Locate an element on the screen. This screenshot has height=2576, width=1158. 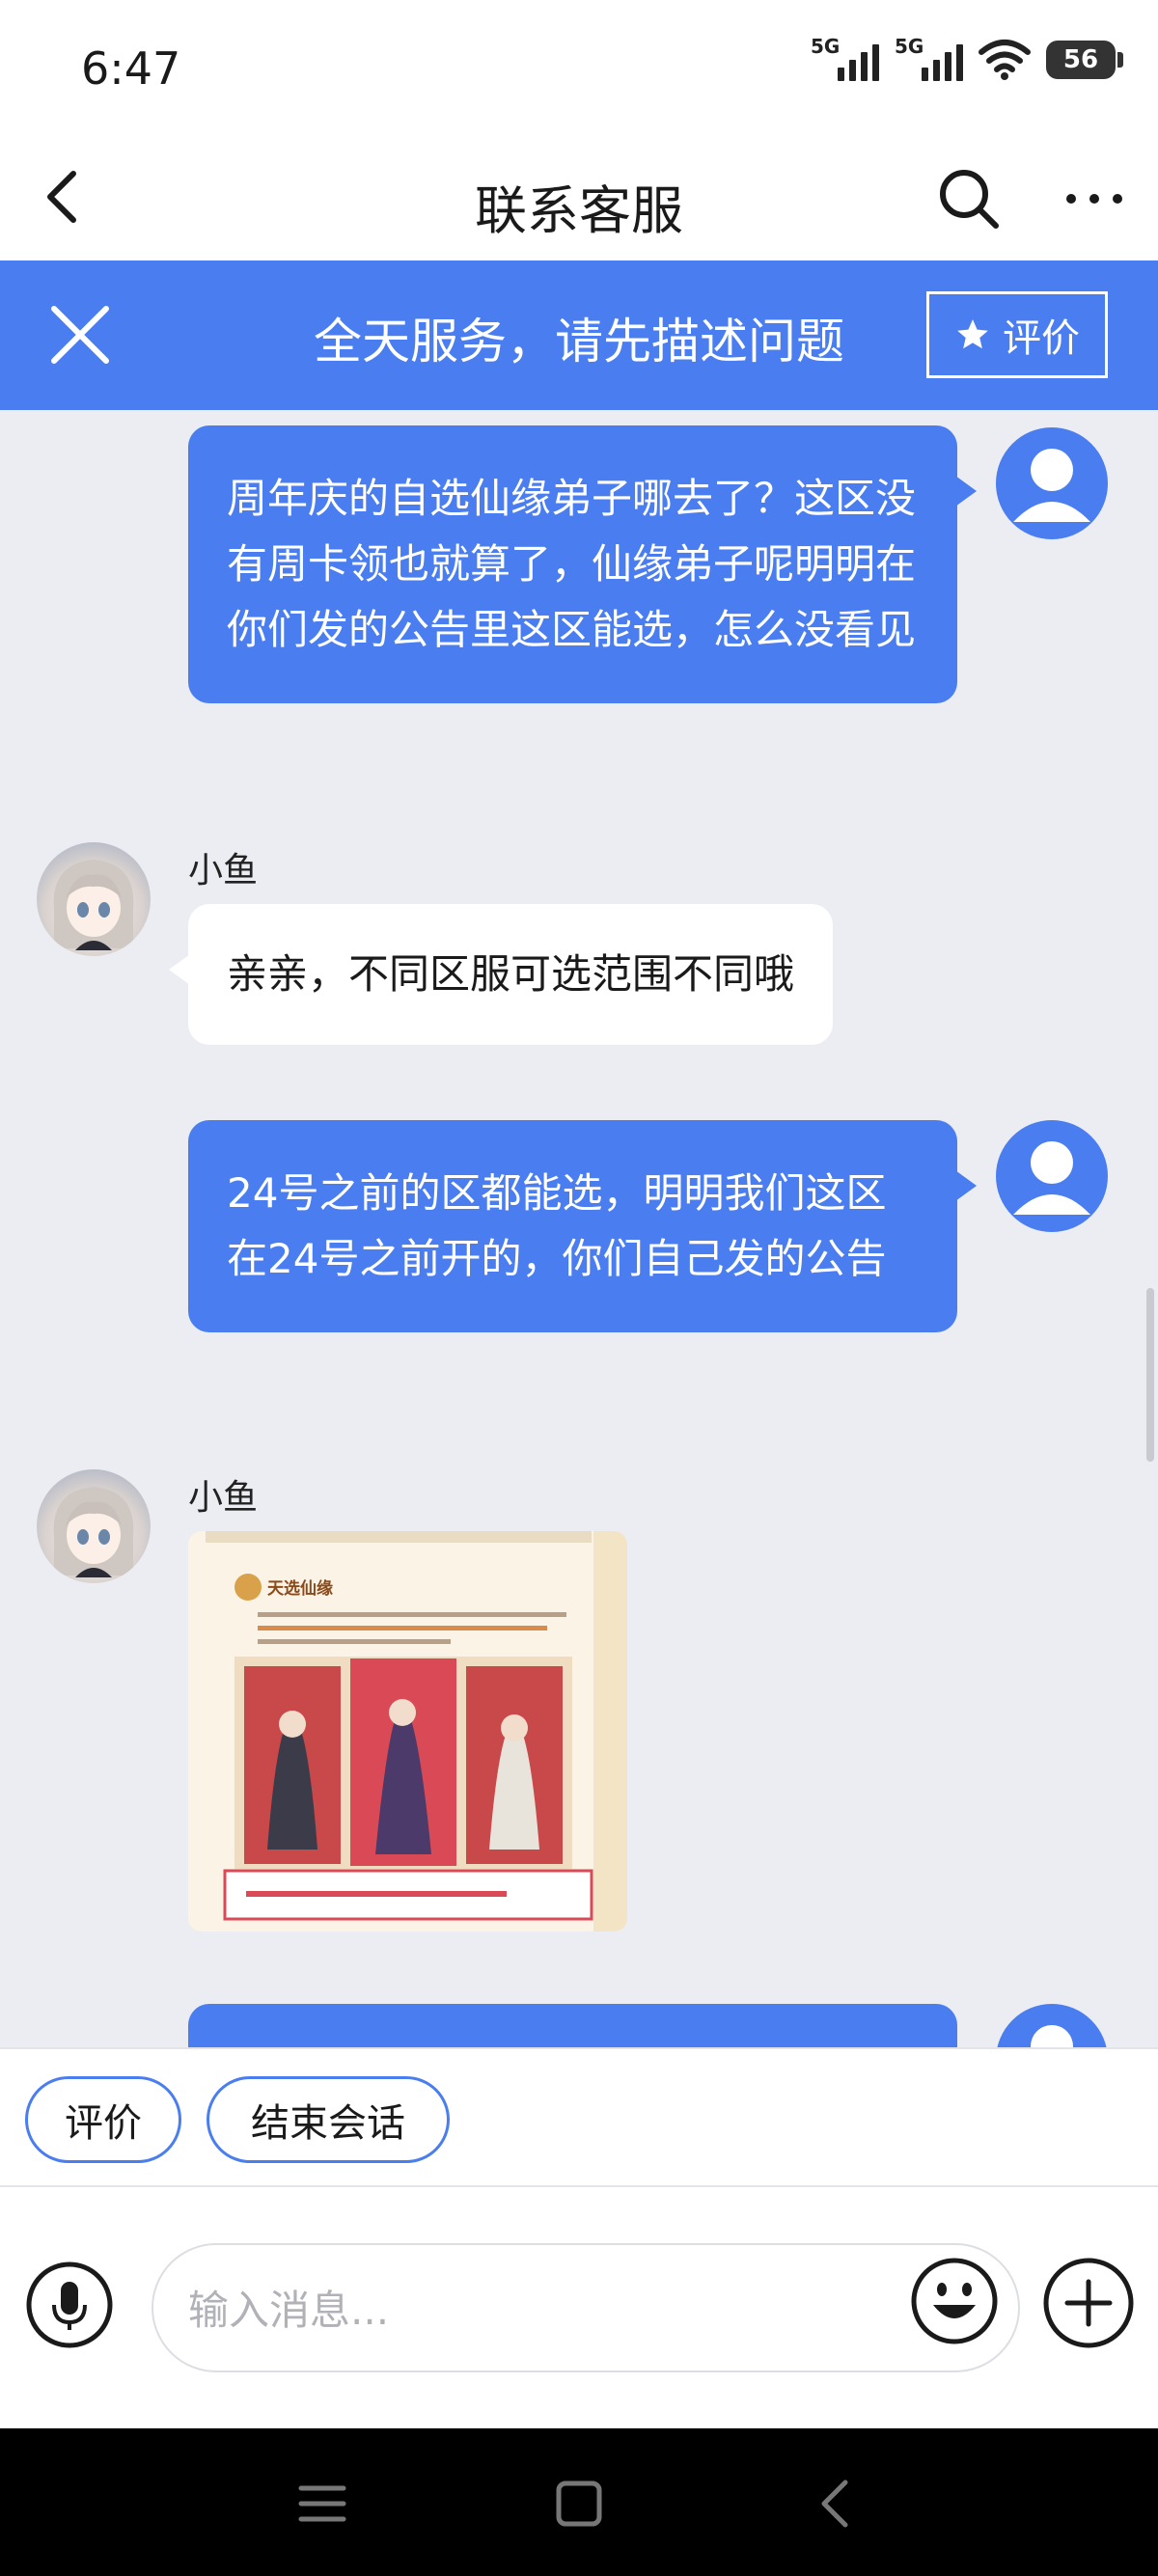
image-message: 天选仙缘 is located at coordinates (407, 1732).